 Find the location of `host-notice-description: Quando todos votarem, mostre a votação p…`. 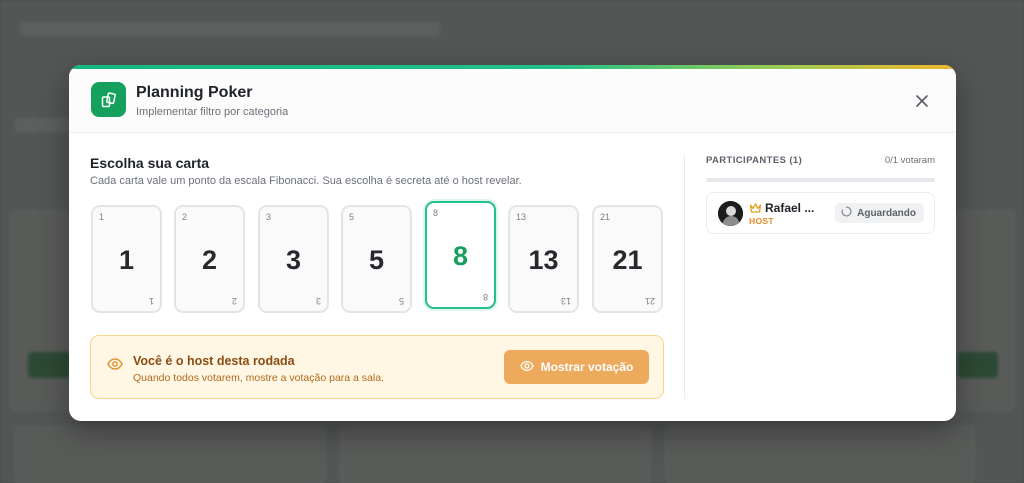

host-notice-description: Quando todos votarem, mostre a votação p… is located at coordinates (258, 378).